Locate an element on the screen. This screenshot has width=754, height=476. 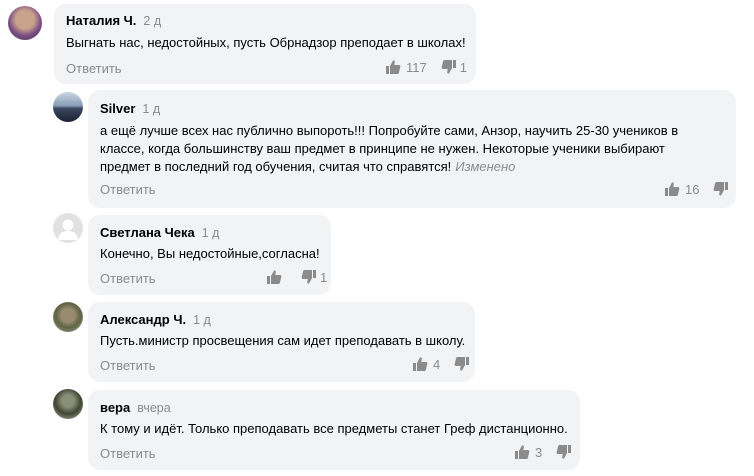
comment-text-body: Конечно, Вы недостойные,согласна! is located at coordinates (210, 253).